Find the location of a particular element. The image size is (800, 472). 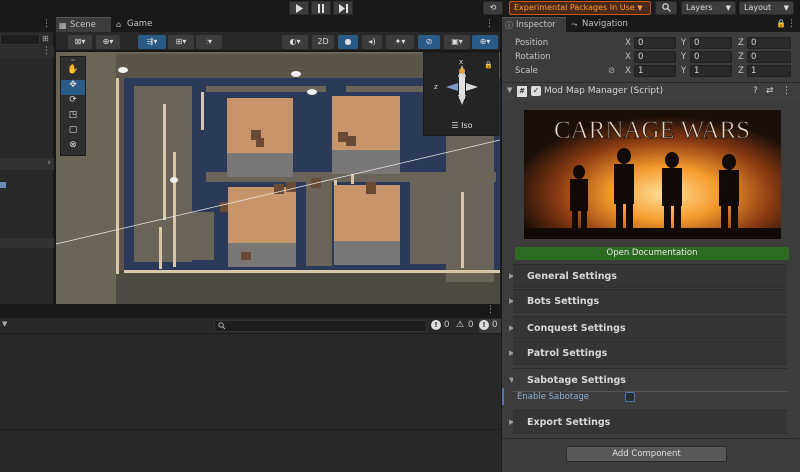

transform-tool-icon: ⊗ is located at coordinates (73, 147).